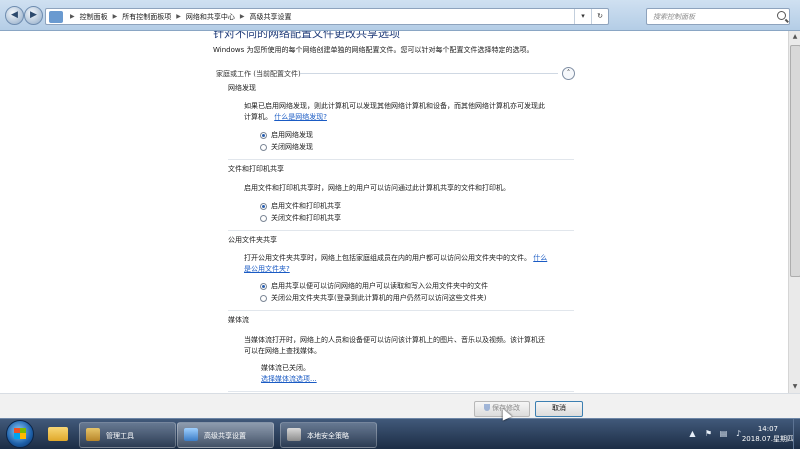 This screenshot has width=800, height=449. What do you see at coordinates (487, 407) in the screenshot?
I see `uac-shield-icon` at bounding box center [487, 407].